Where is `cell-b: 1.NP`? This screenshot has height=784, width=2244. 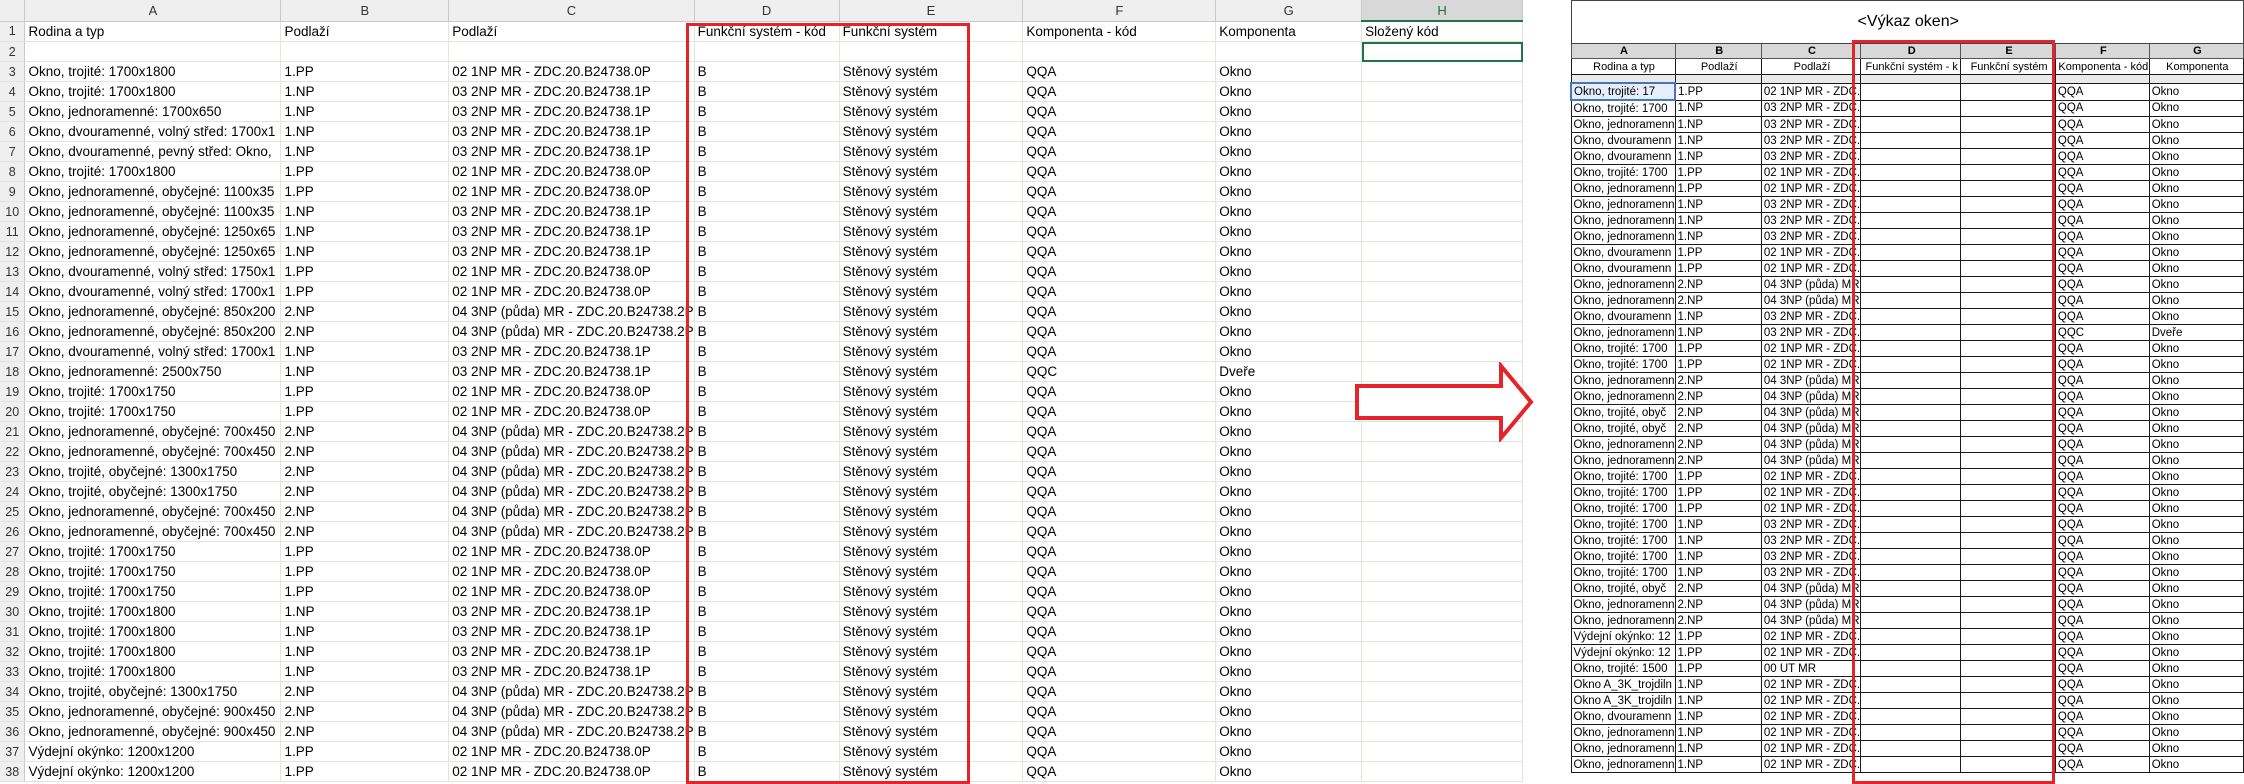 cell-b: 1.NP is located at coordinates (365, 671).